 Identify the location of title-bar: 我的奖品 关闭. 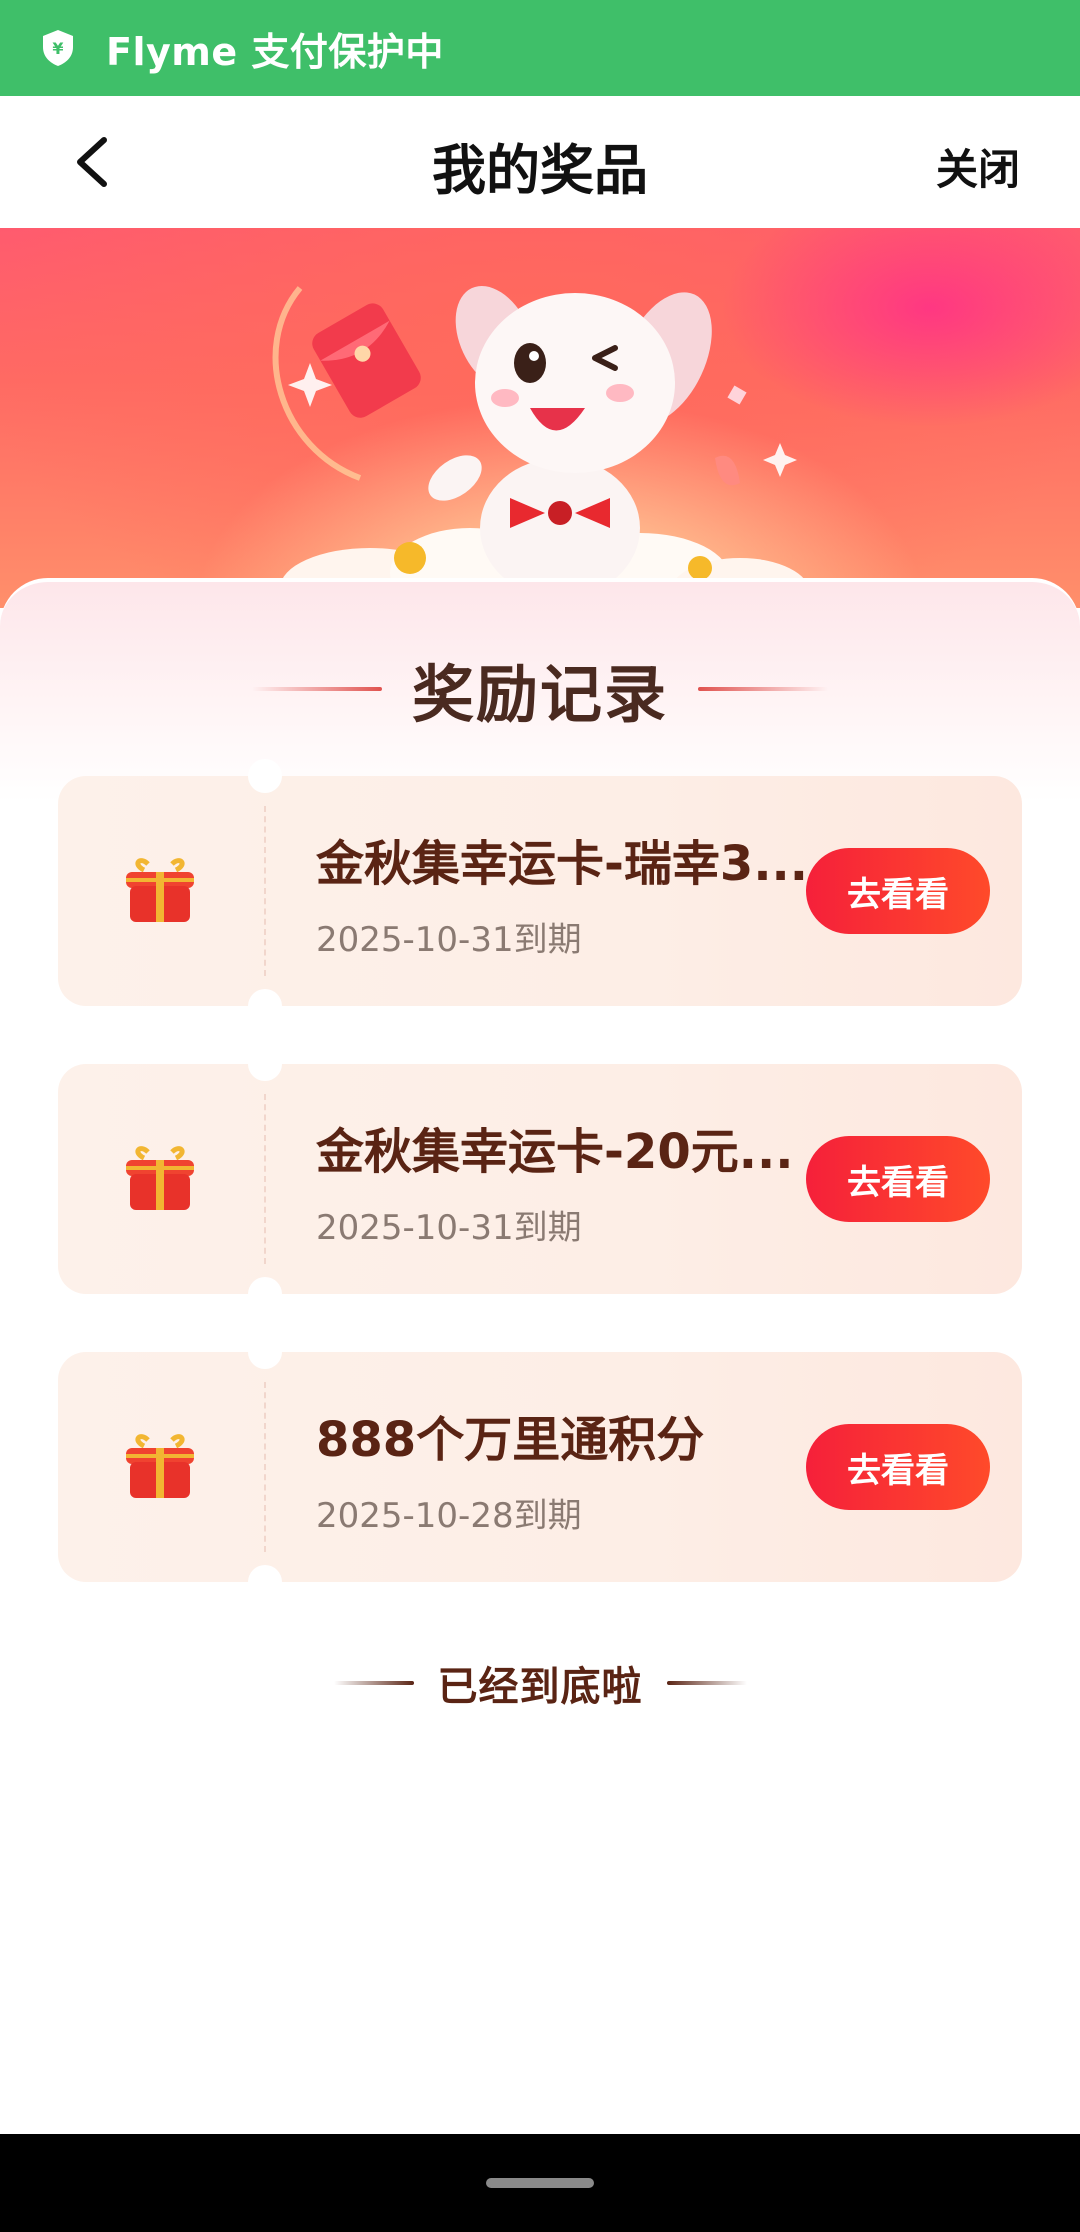
(540, 162).